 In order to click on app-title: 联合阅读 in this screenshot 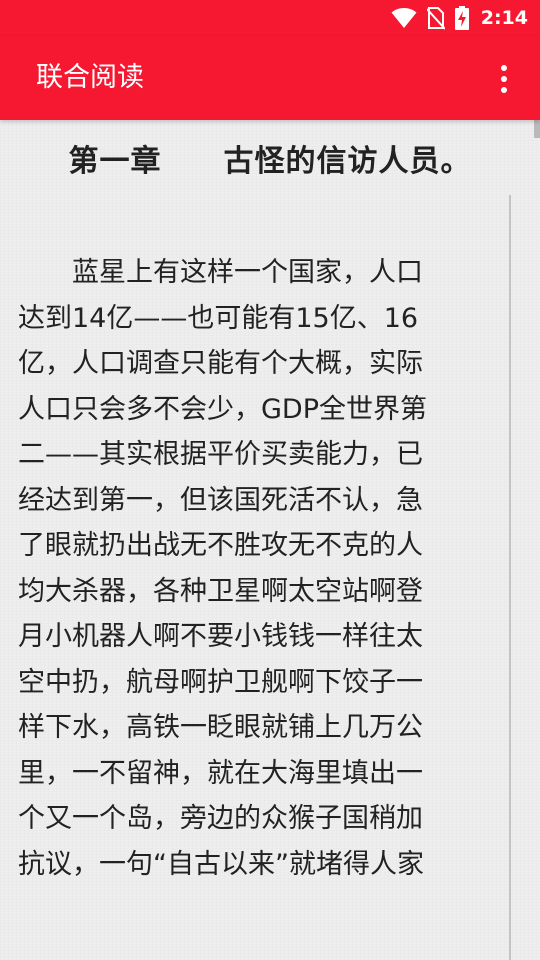, I will do `click(90, 77)`.